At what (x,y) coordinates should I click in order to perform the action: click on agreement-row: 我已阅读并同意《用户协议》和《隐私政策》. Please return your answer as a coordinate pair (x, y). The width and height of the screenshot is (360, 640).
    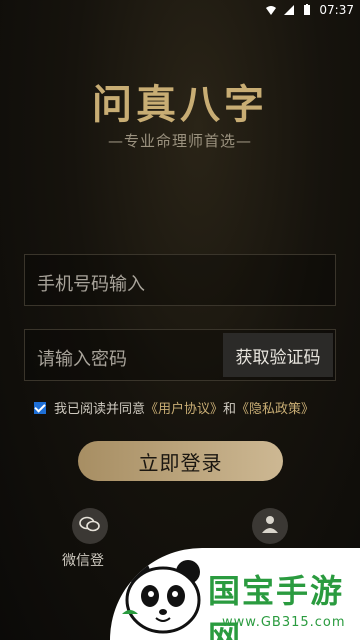
    Looking at the image, I should click on (174, 407).